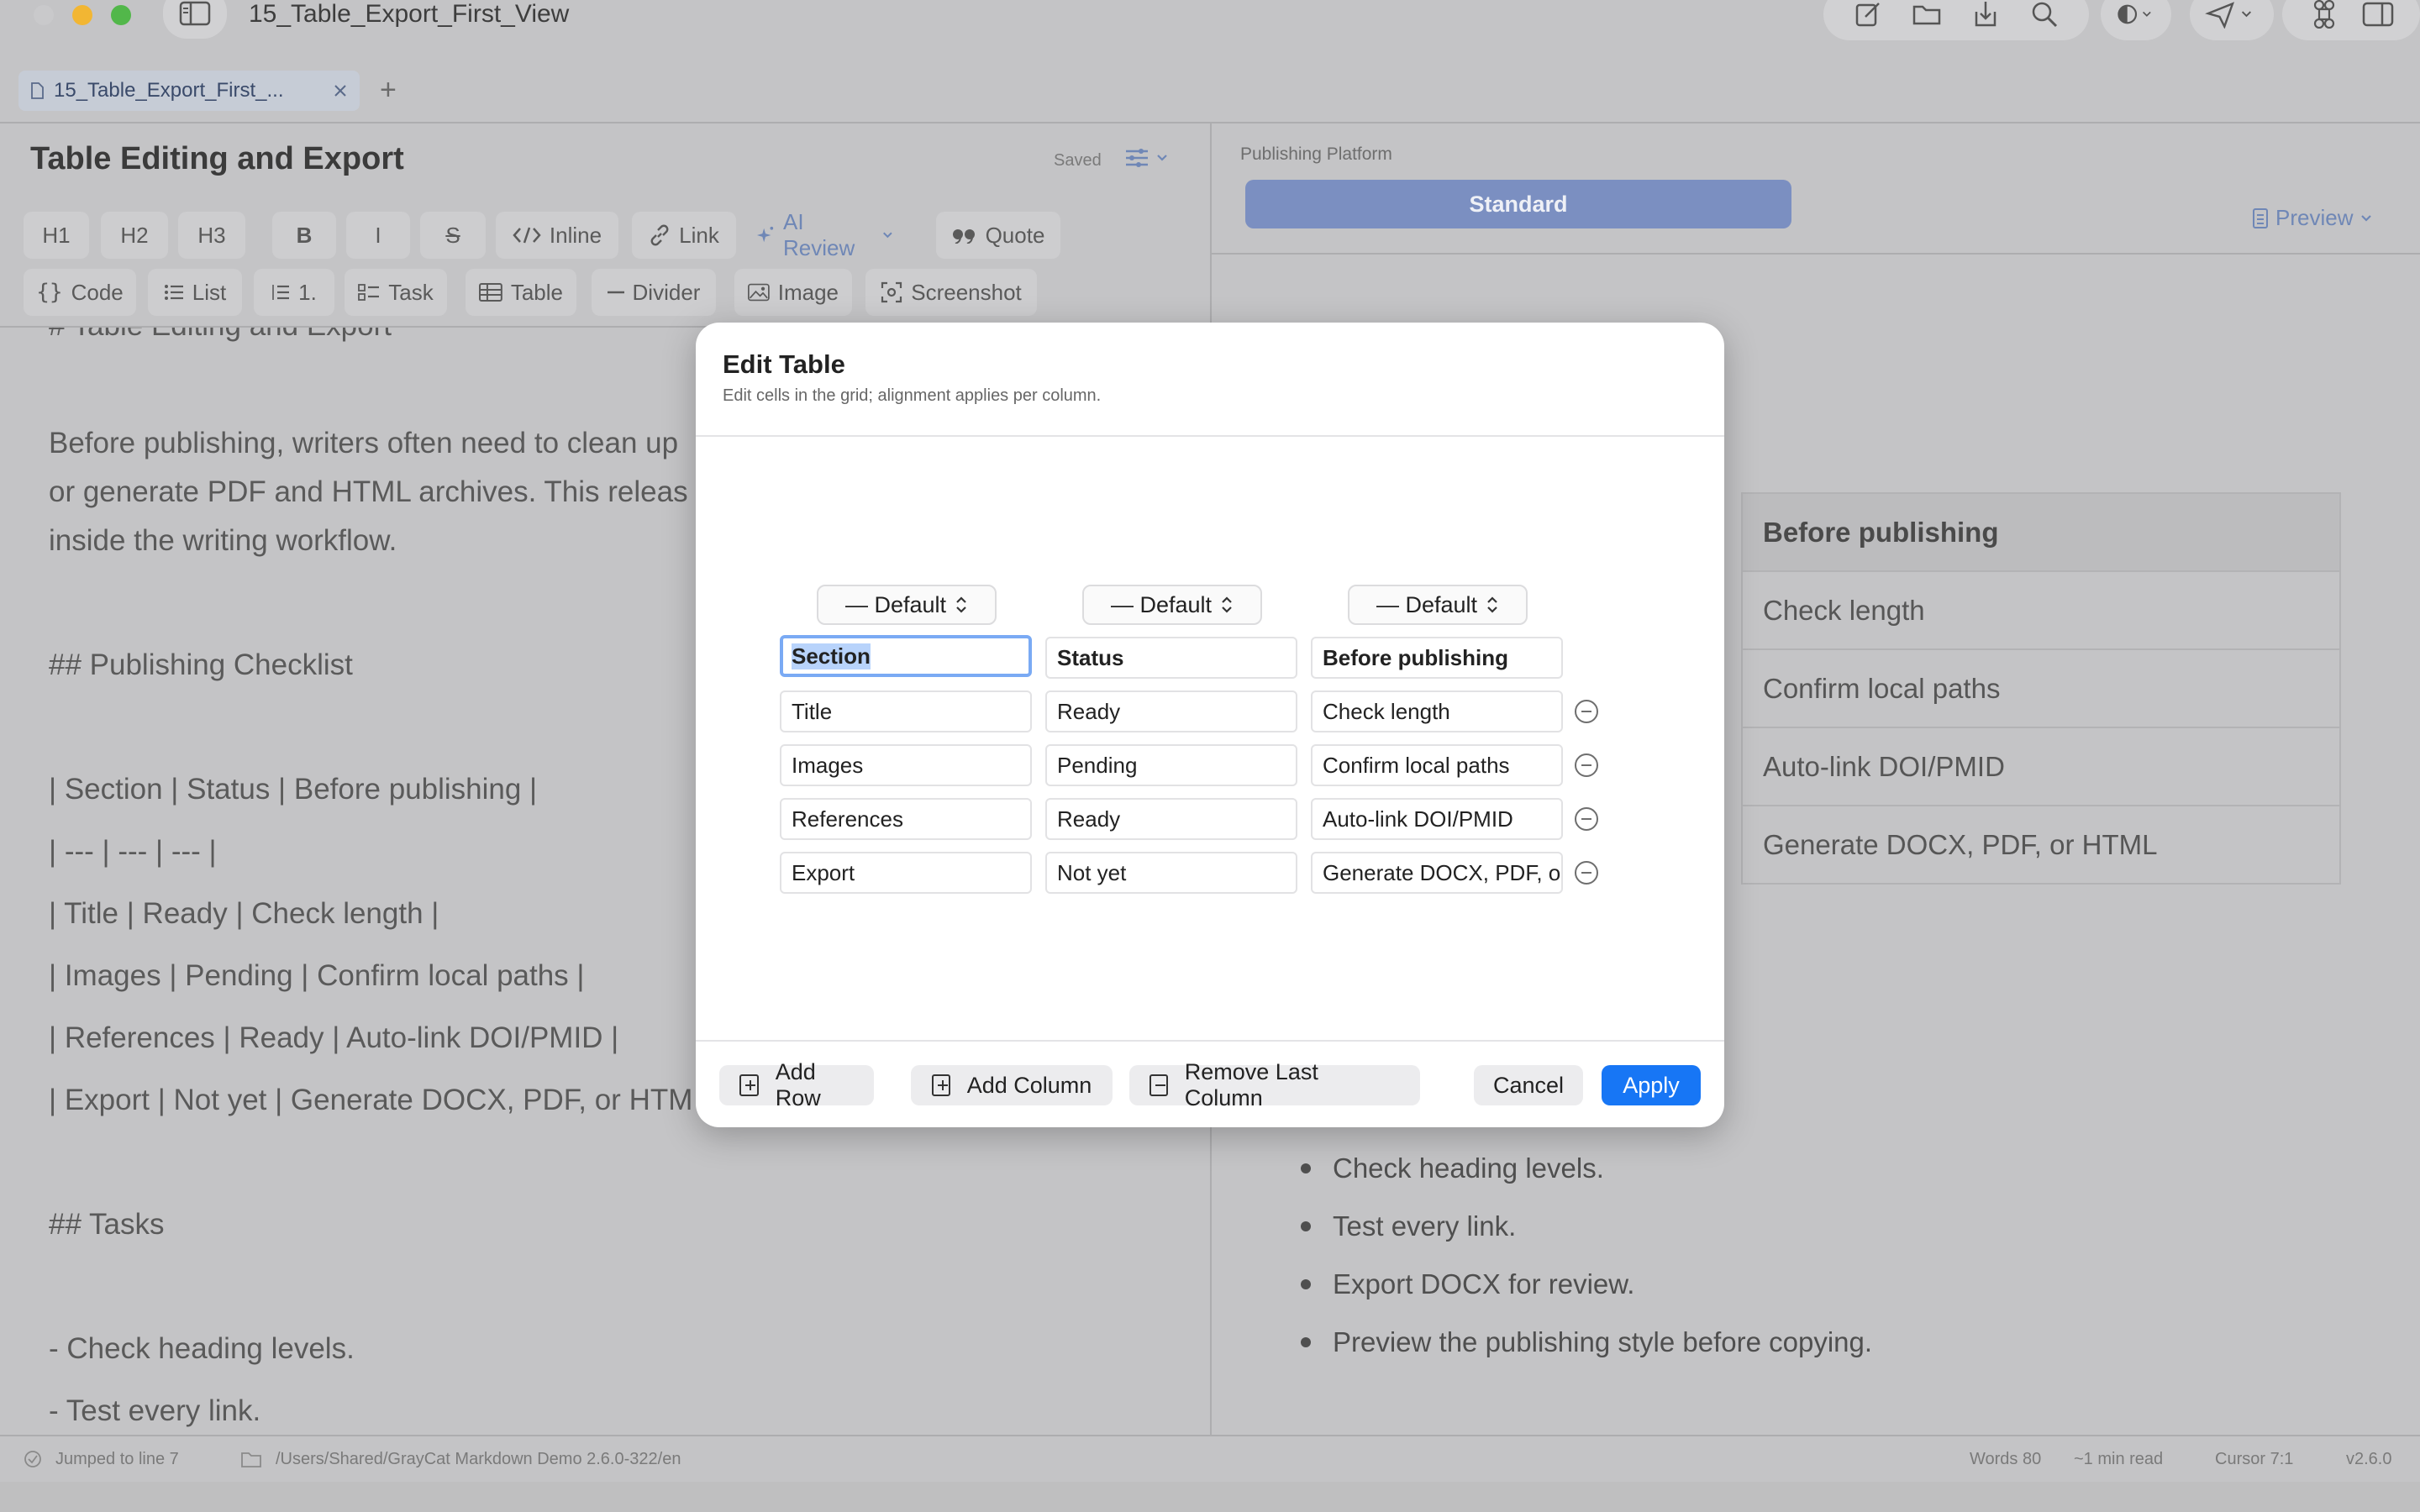 This screenshot has width=2420, height=1512. I want to click on cell-input: Confirm local paths, so click(1437, 765).